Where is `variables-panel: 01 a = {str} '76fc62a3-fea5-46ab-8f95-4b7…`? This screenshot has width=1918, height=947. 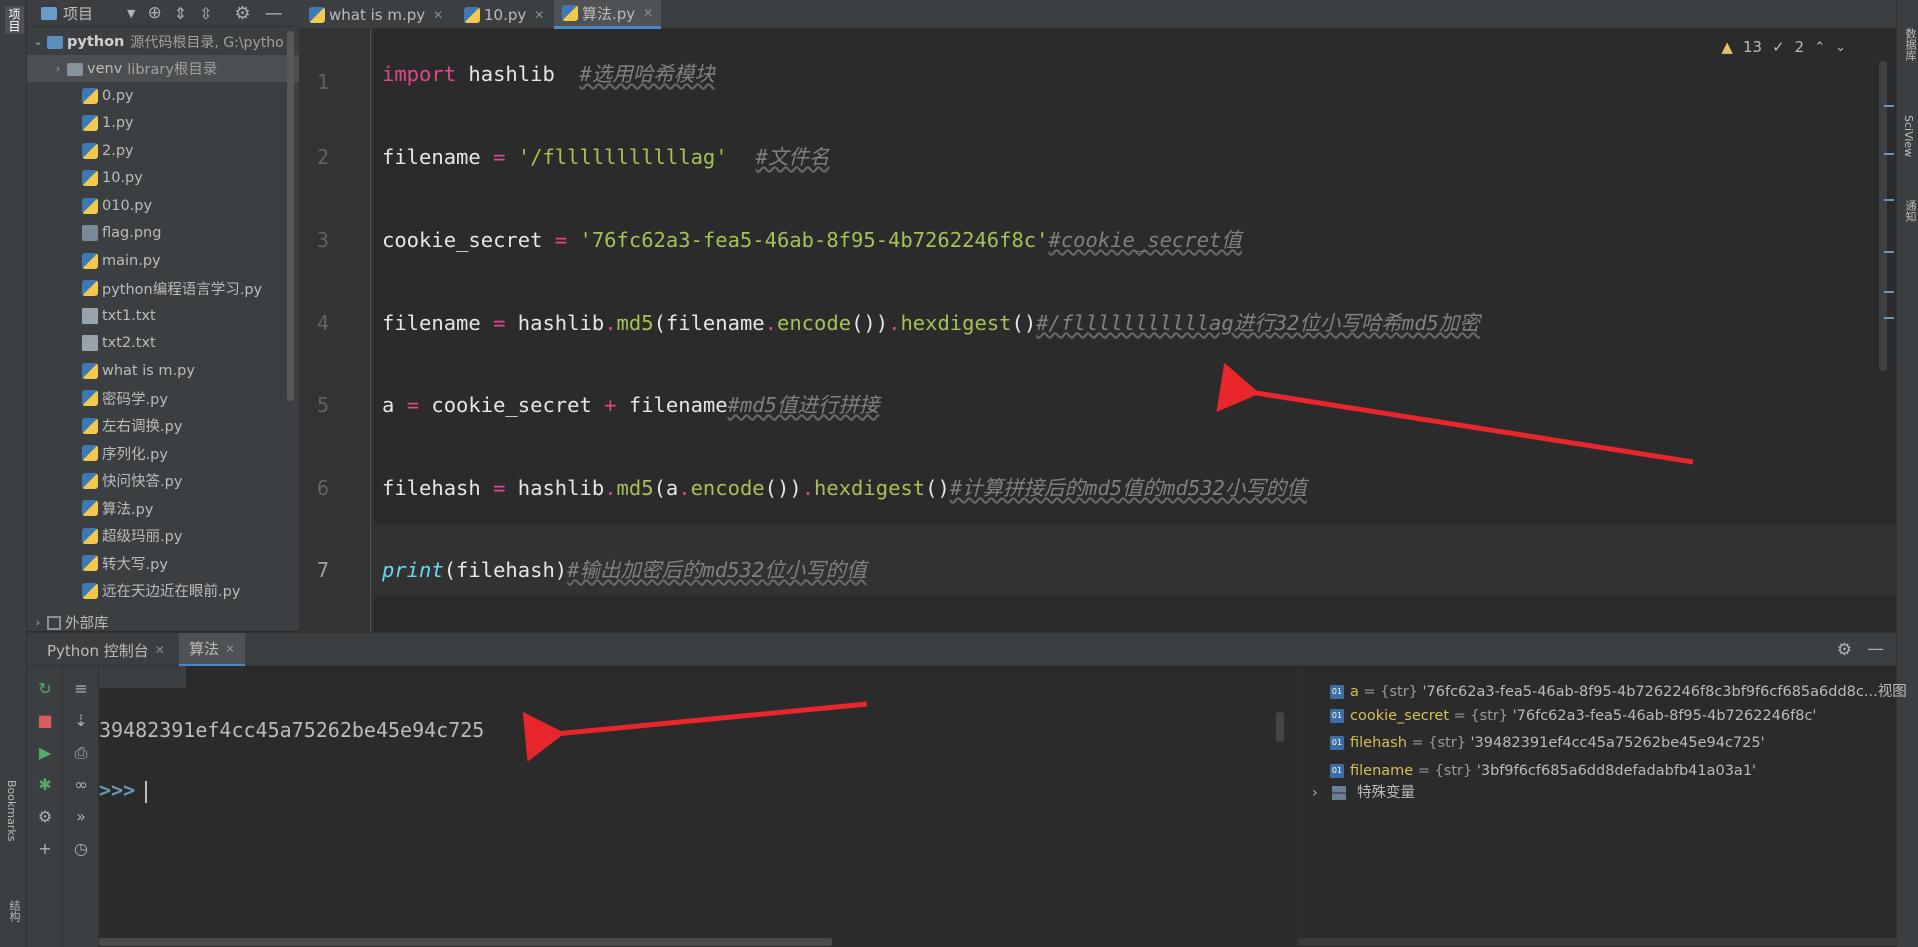
variables-panel: 01 a = {str} '76fc62a3-fea5-46ab-8f95-4b7… is located at coordinates (1602, 806).